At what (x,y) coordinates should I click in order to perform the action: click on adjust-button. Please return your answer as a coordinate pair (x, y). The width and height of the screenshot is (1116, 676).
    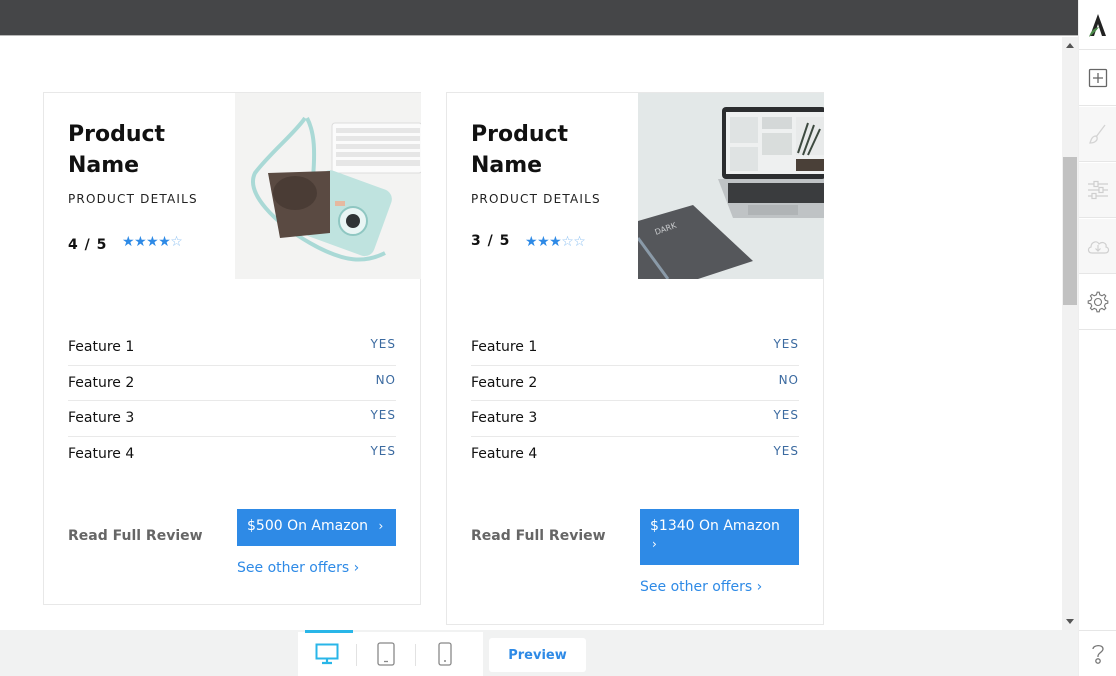
    Looking at the image, I should click on (1097, 190).